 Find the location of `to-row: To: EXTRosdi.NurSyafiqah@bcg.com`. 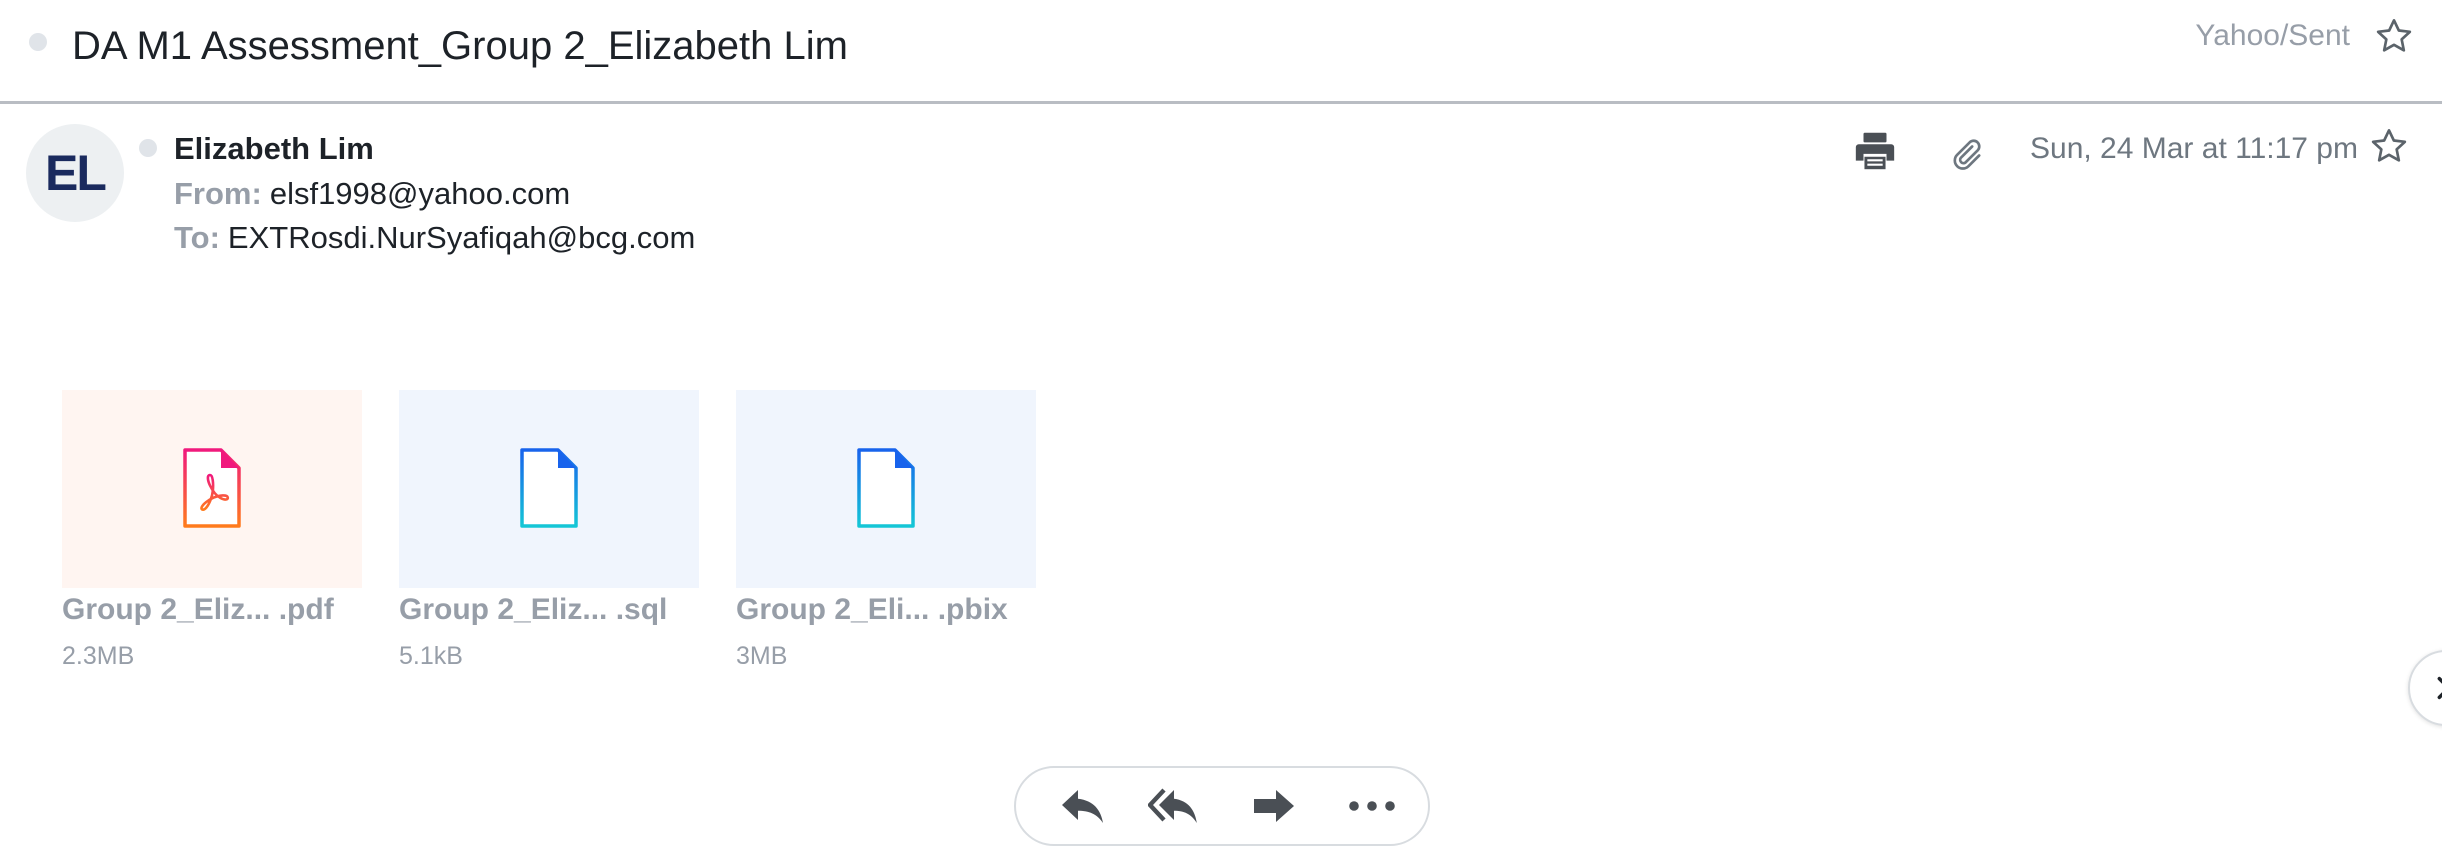

to-row: To: EXTRosdi.NurSyafiqah@bcg.com is located at coordinates (434, 238).